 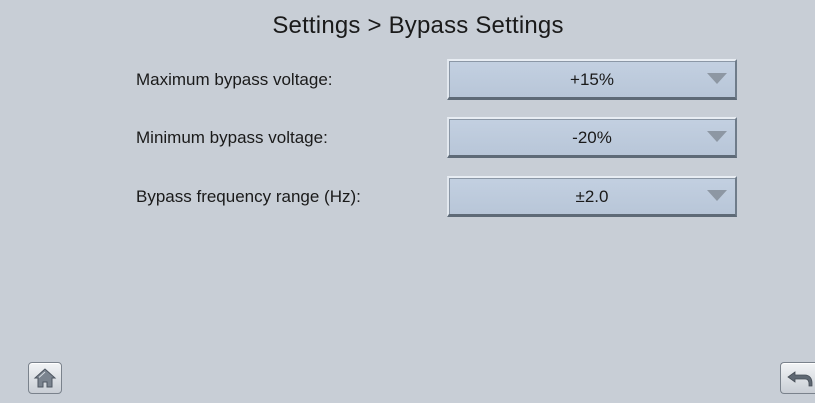 What do you see at coordinates (407, 198) in the screenshot?
I see `setting-row-bypass-frequency-range: Bypass frequency range (Hz): ±2.0` at bounding box center [407, 198].